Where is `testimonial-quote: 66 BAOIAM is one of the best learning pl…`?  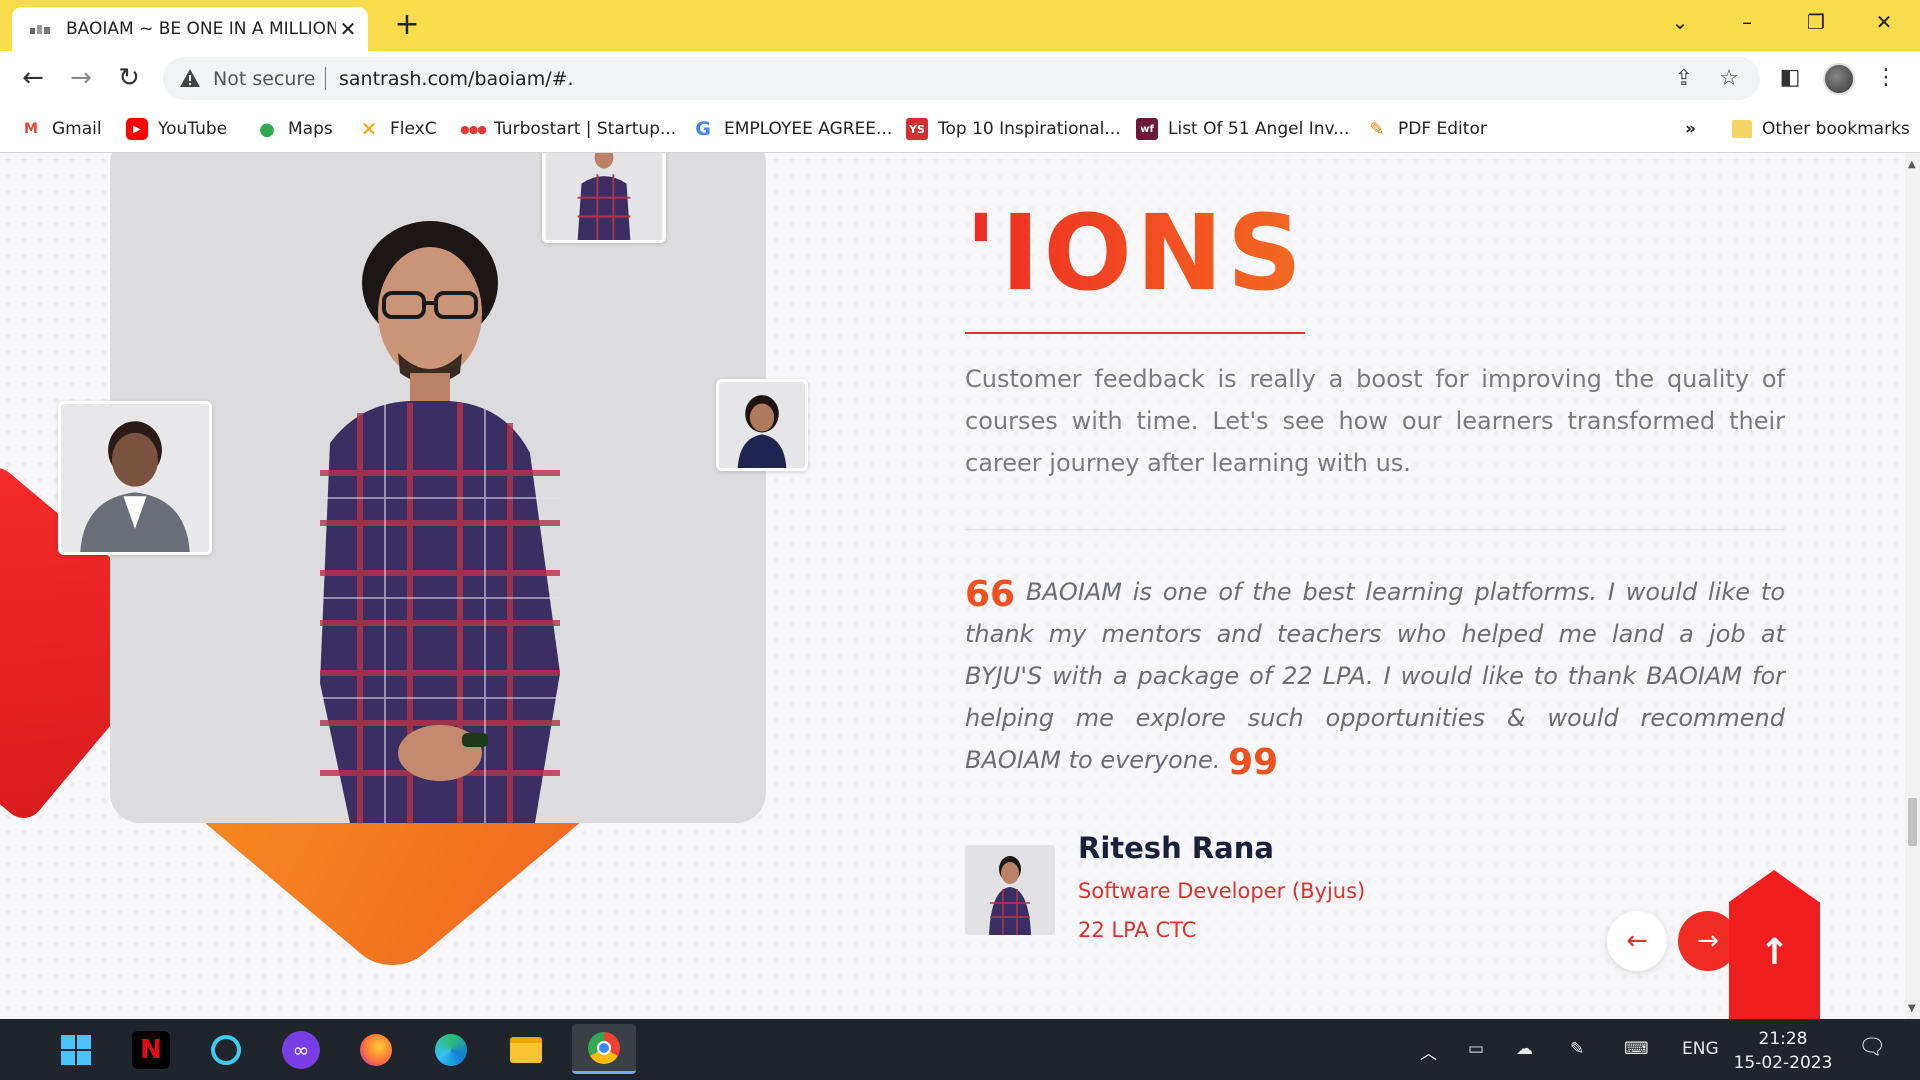 testimonial-quote: 66 BAOIAM is one of the best learning pl… is located at coordinates (1375, 676).